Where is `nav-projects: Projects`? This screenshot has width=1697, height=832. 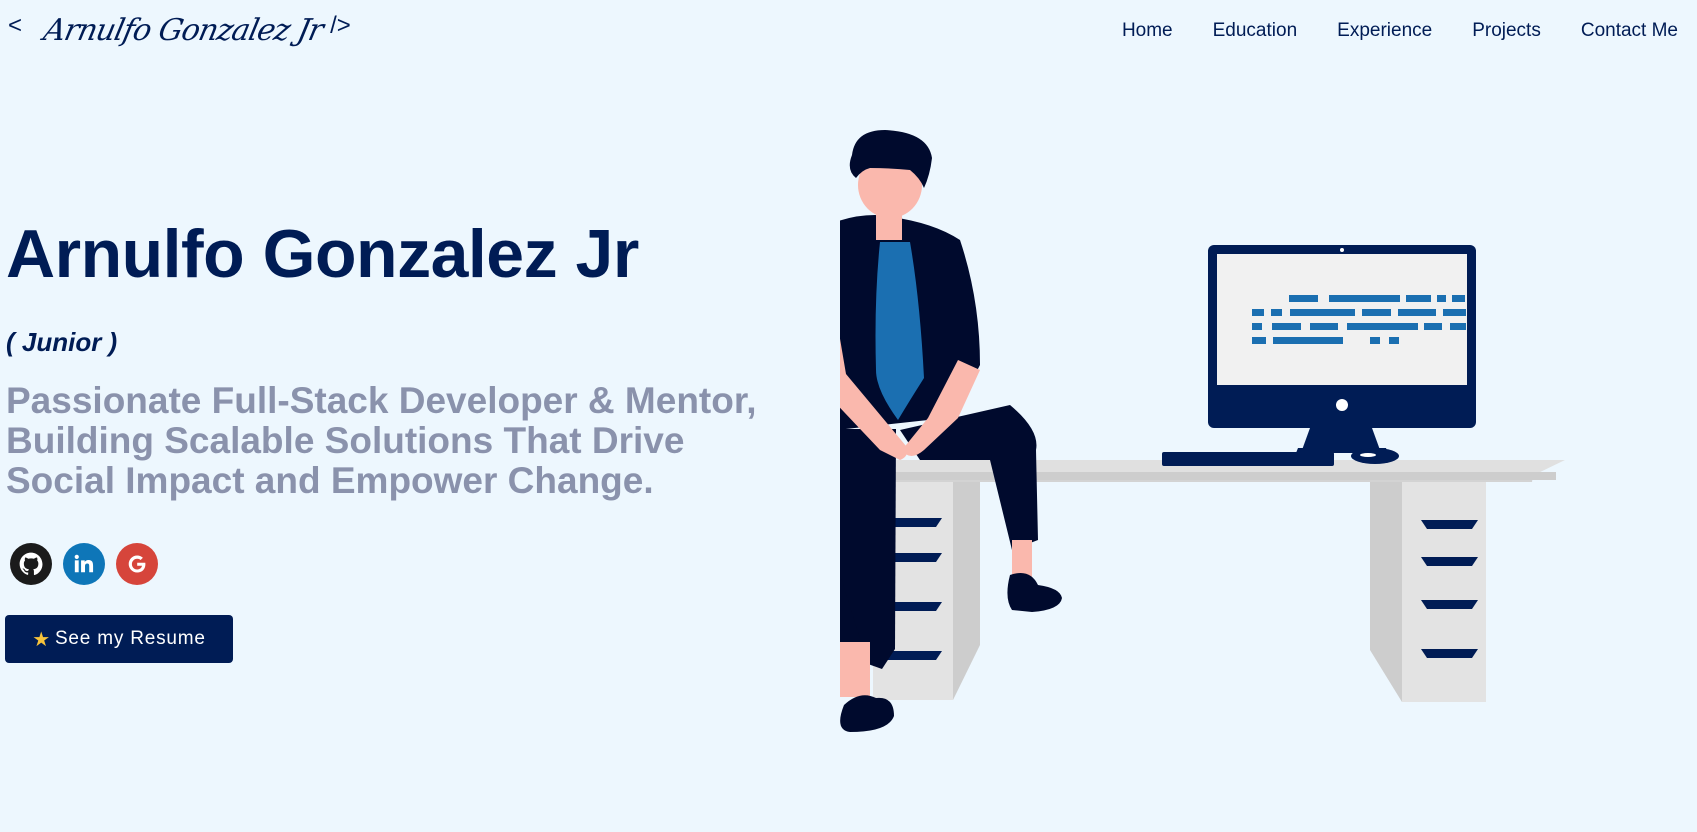
nav-projects: Projects is located at coordinates (1506, 31).